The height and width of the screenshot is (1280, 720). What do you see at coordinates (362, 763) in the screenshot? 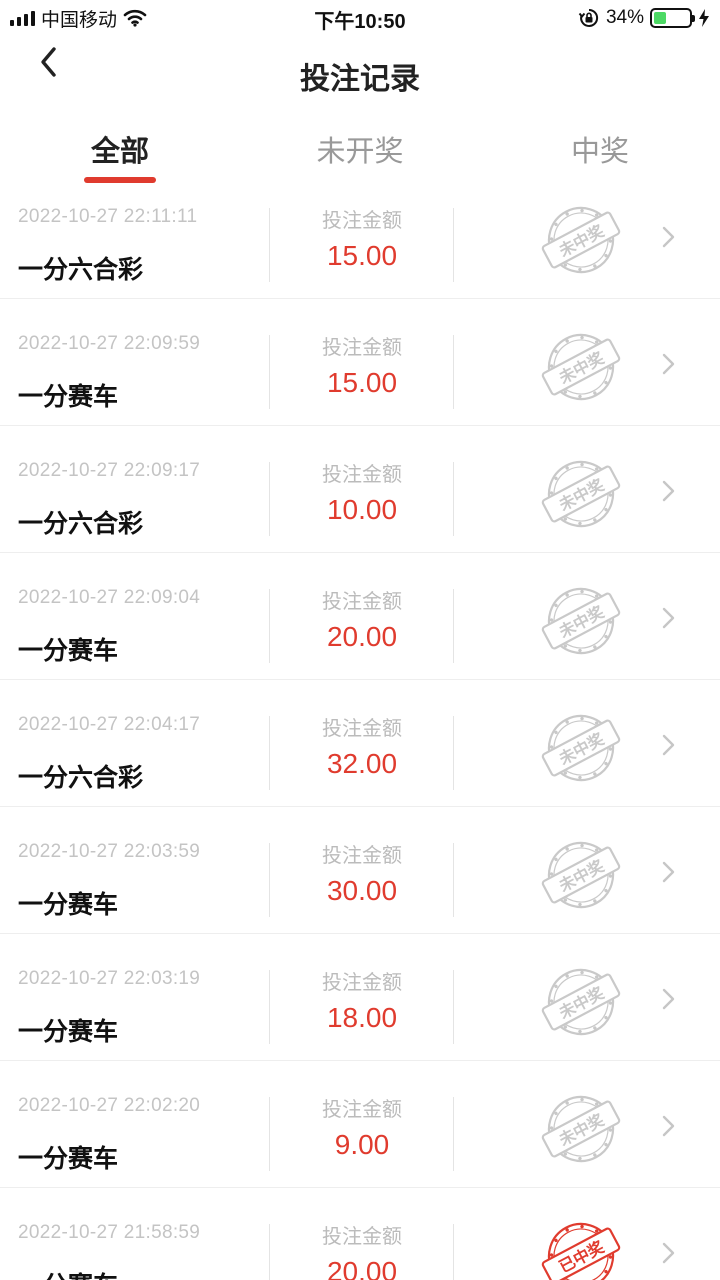
I see `bet-amount: 32.00` at bounding box center [362, 763].